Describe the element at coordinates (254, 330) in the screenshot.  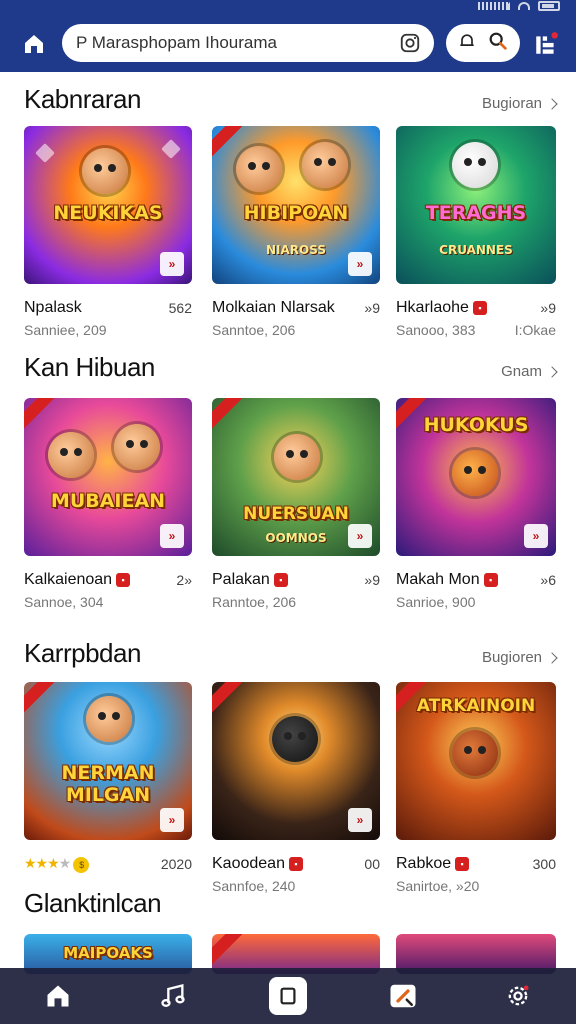
I see `game-date: Sanntoe, 206` at that location.